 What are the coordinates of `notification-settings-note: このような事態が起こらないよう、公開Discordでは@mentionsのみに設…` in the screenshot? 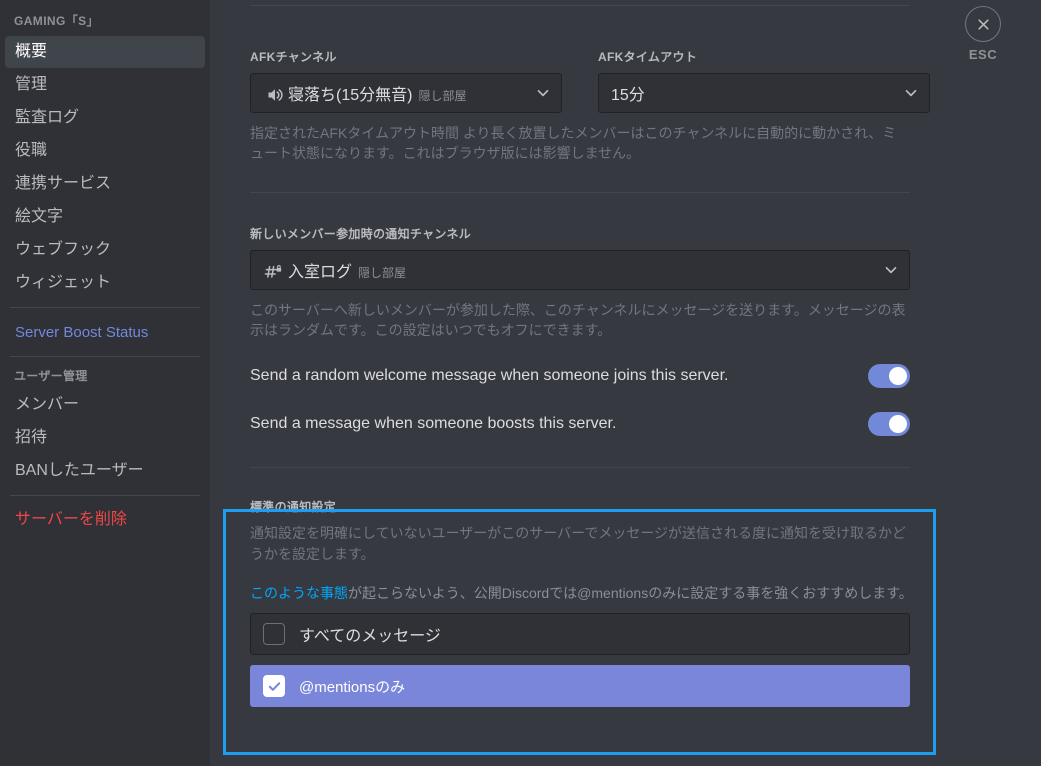 It's located at (582, 593).